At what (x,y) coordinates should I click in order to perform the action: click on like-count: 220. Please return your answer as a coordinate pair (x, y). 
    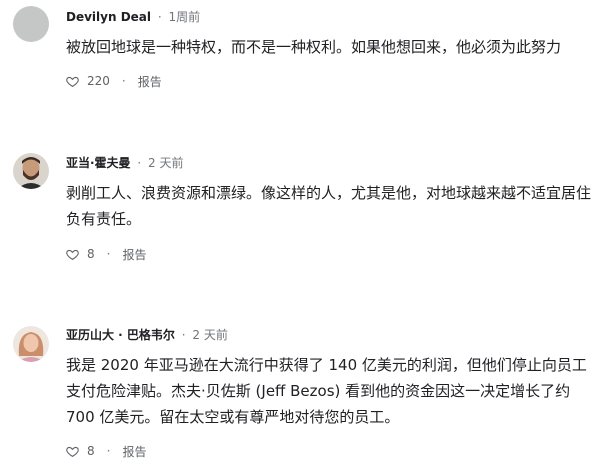
    Looking at the image, I should click on (98, 81).